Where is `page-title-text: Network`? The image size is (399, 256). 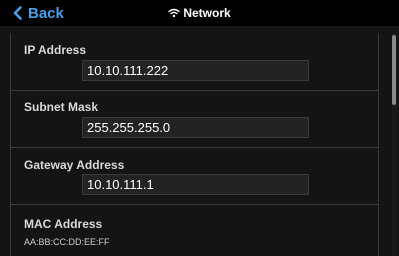
page-title-text: Network is located at coordinates (207, 13).